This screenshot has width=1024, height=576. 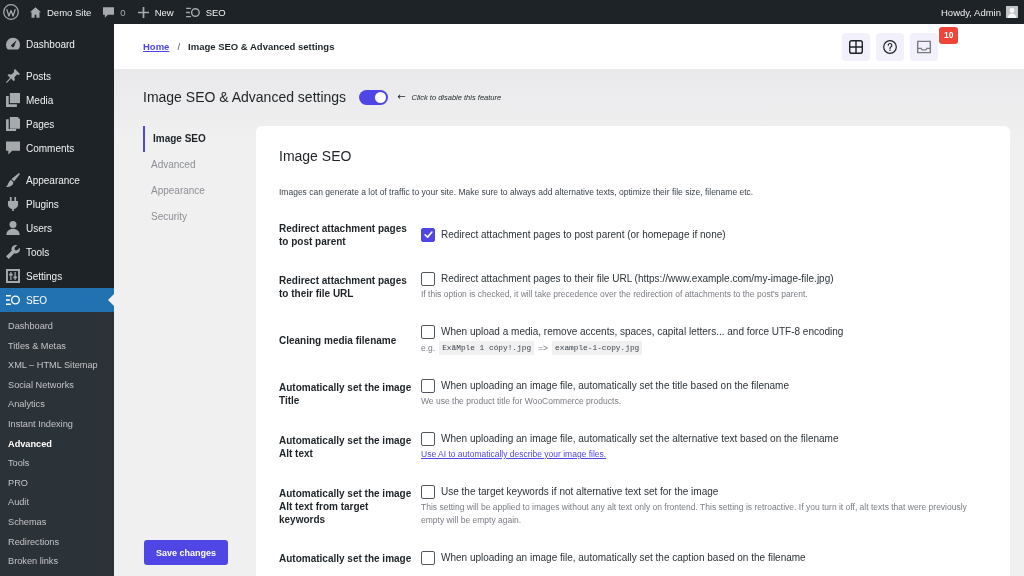 What do you see at coordinates (155, 12) in the screenshot?
I see `new-content-link: New` at bounding box center [155, 12].